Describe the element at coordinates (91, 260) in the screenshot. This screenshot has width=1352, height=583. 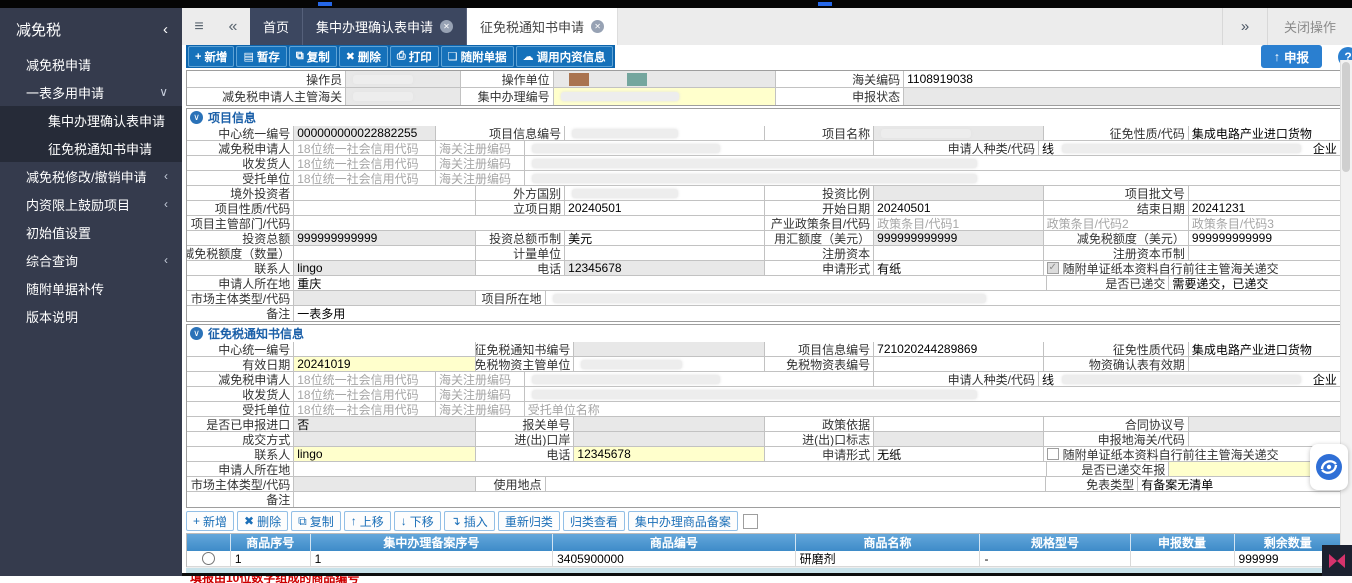
I see `sidebar-item-7: 综合查询 ‹` at that location.